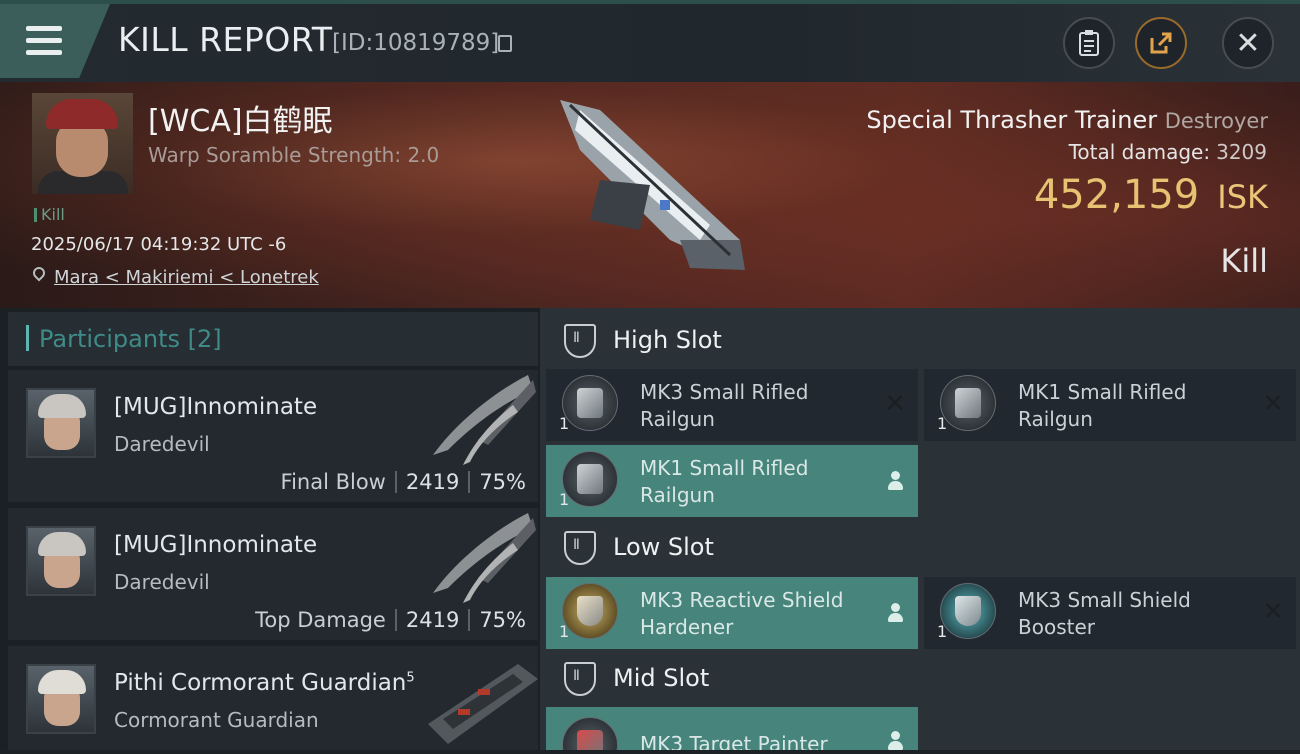 The height and width of the screenshot is (754, 1300). I want to click on module-item: 1 MK3 Reactive Shield Hardener, so click(732, 613).